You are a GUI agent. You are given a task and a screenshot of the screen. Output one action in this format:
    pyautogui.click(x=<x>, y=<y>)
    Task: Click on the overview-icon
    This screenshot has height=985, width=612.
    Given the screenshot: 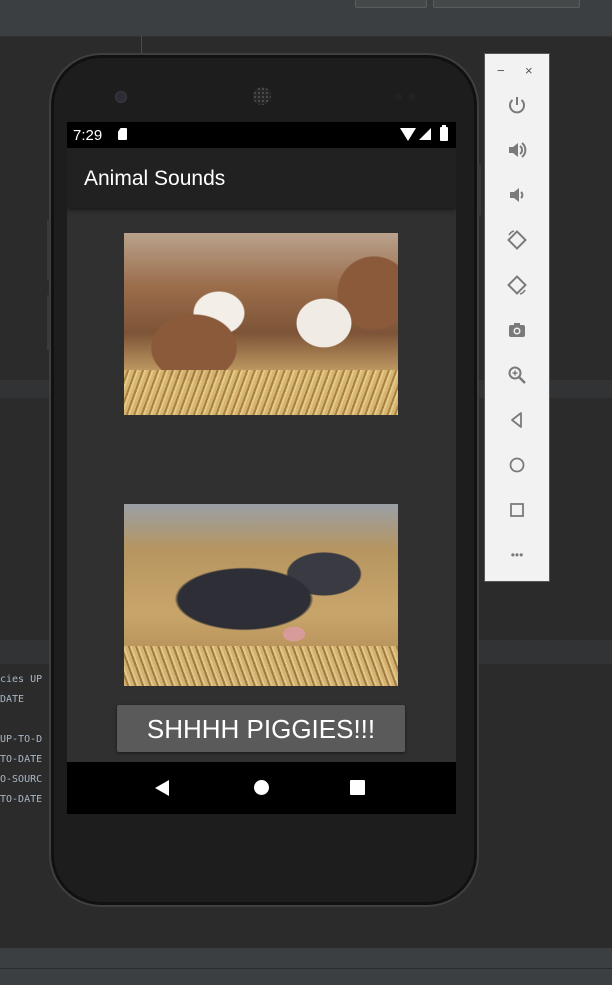 What is the action you would take?
    pyautogui.click(x=517, y=510)
    